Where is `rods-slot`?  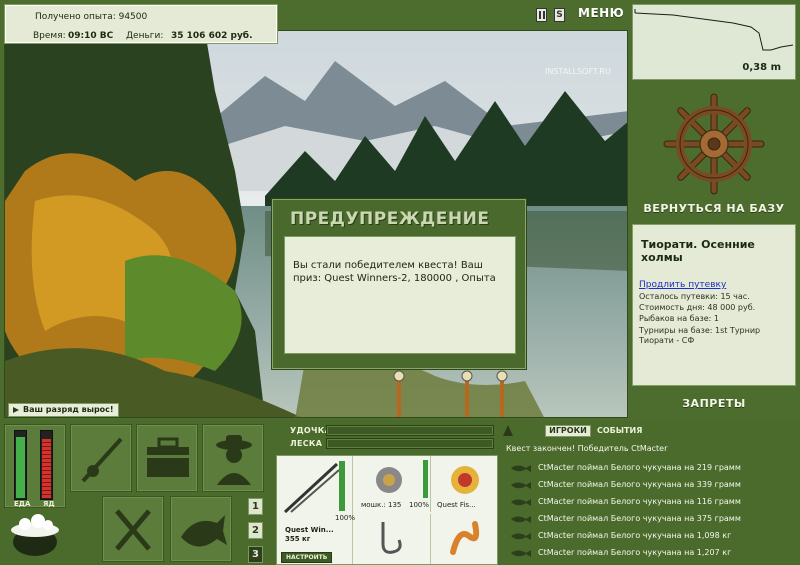
rods-slot is located at coordinates (101, 458).